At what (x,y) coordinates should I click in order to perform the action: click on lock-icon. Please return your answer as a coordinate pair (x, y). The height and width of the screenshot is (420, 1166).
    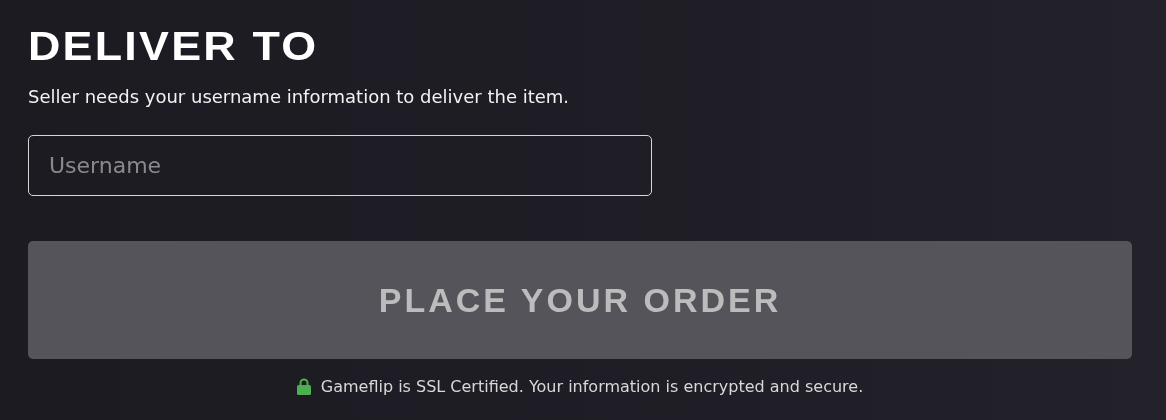
    Looking at the image, I should click on (303, 386).